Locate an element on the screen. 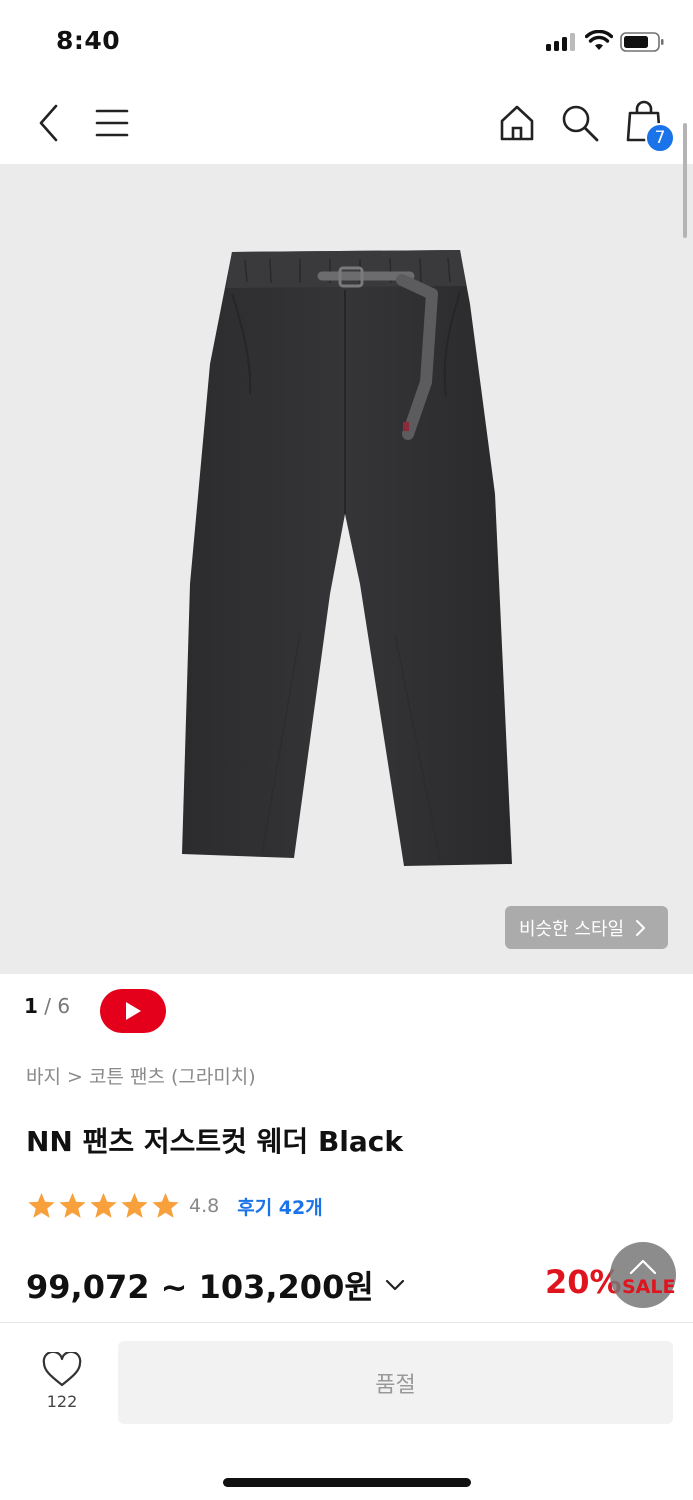  search-icon is located at coordinates (580, 123).